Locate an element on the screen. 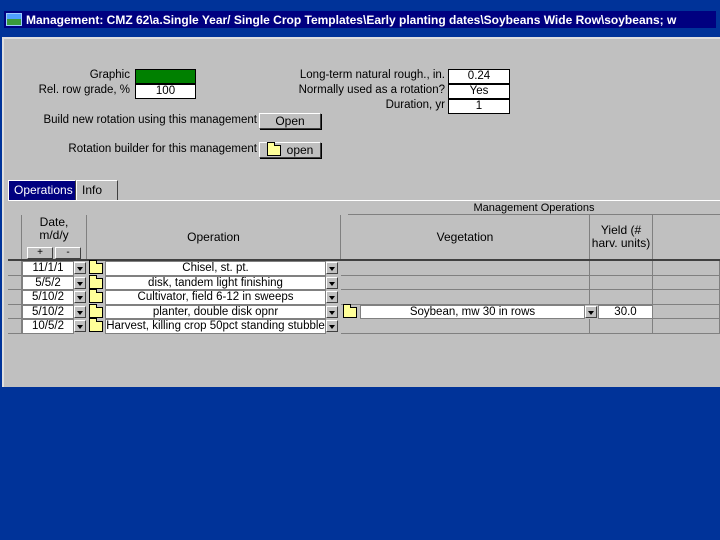 This screenshot has width=720, height=540. rotation-label: Normally used as a rotation? is located at coordinates (371, 90).